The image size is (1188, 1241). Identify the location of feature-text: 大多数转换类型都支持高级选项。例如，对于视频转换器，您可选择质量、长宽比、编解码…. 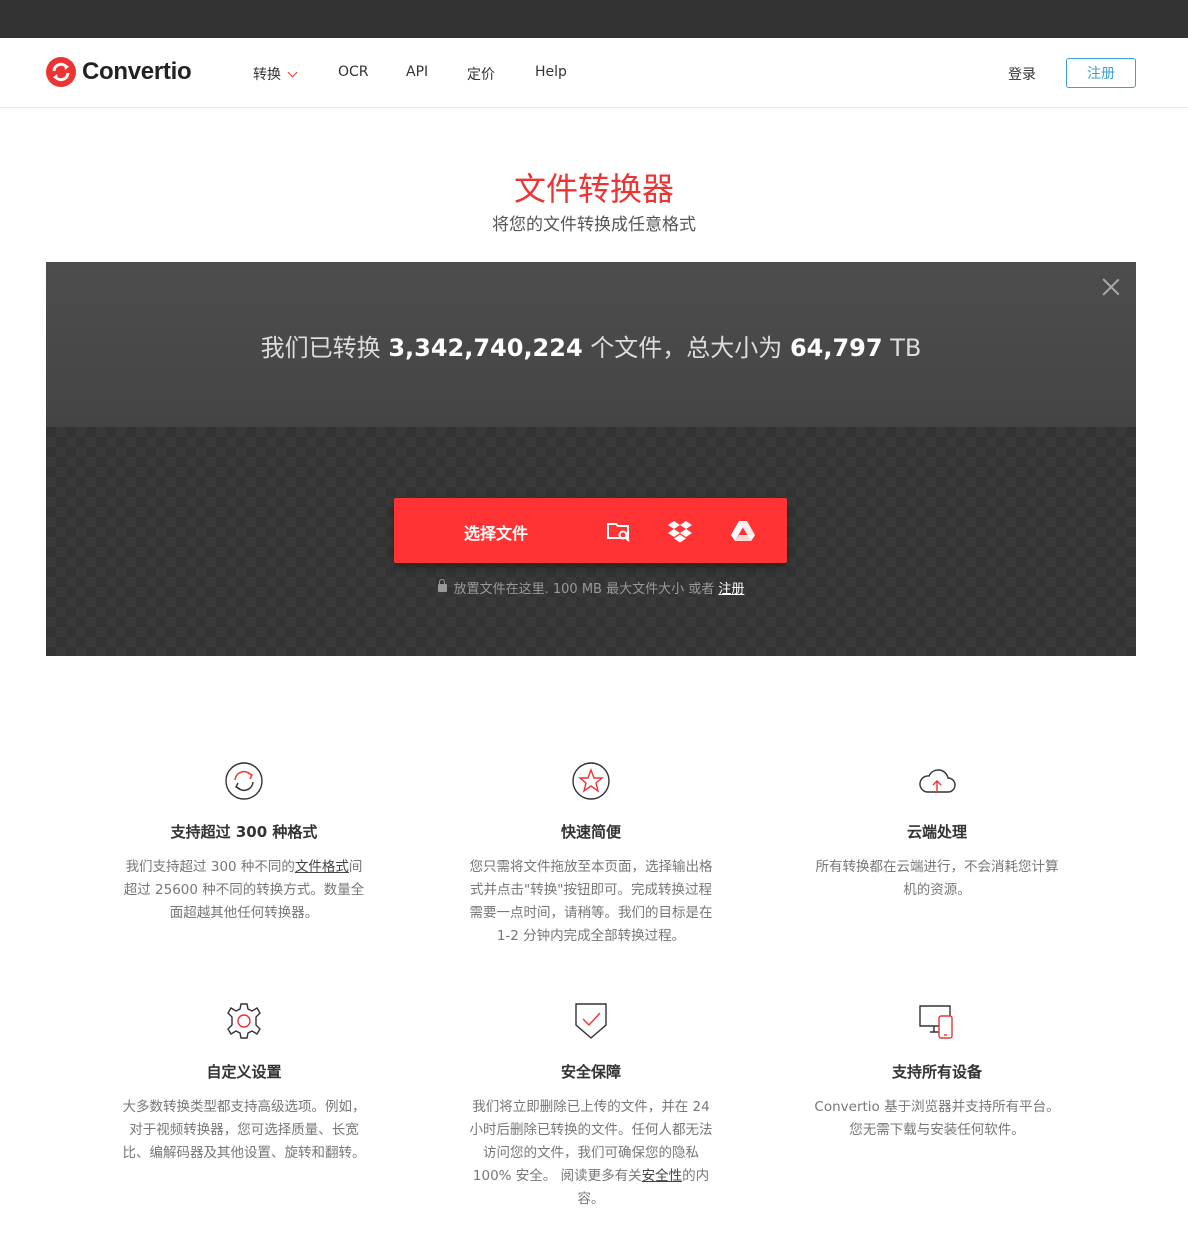
(244, 1130).